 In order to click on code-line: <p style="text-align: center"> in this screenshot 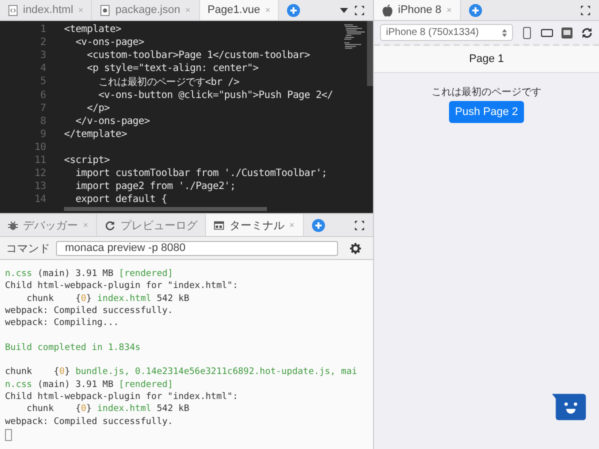, I will do `click(172, 68)`.